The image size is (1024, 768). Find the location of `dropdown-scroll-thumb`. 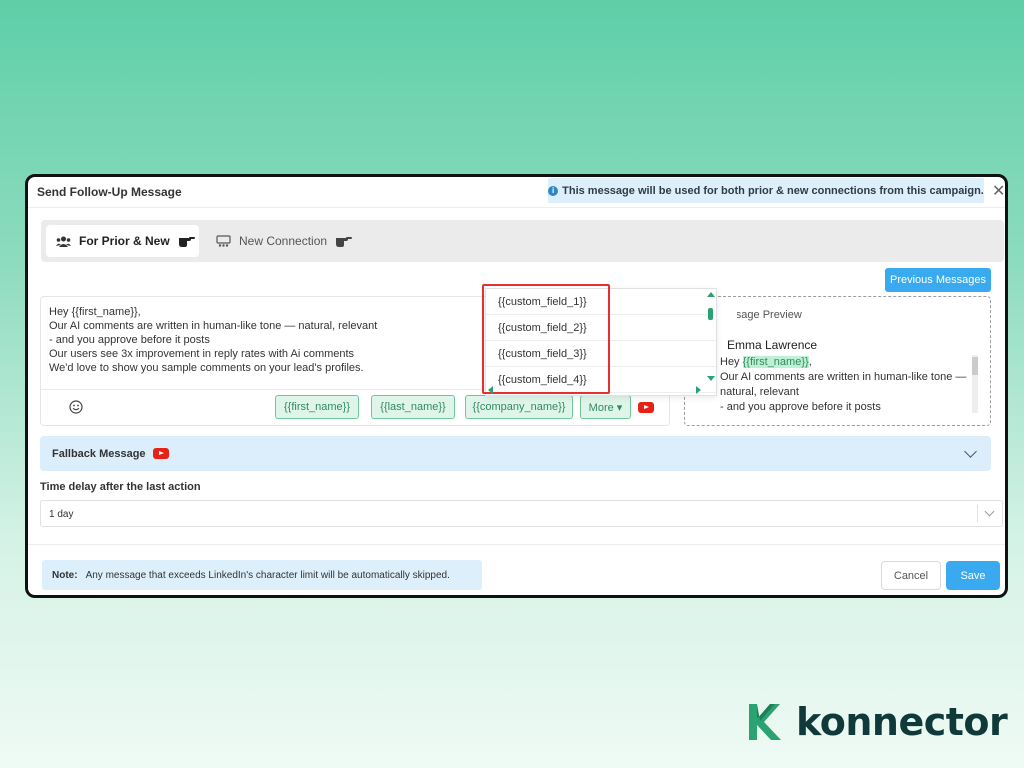

dropdown-scroll-thumb is located at coordinates (710, 314).